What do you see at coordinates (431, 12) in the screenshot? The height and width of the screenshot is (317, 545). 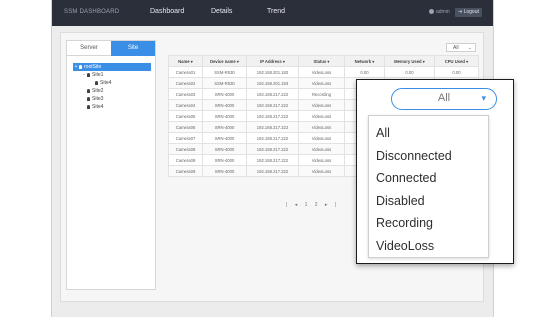 I see `user-icon` at bounding box center [431, 12].